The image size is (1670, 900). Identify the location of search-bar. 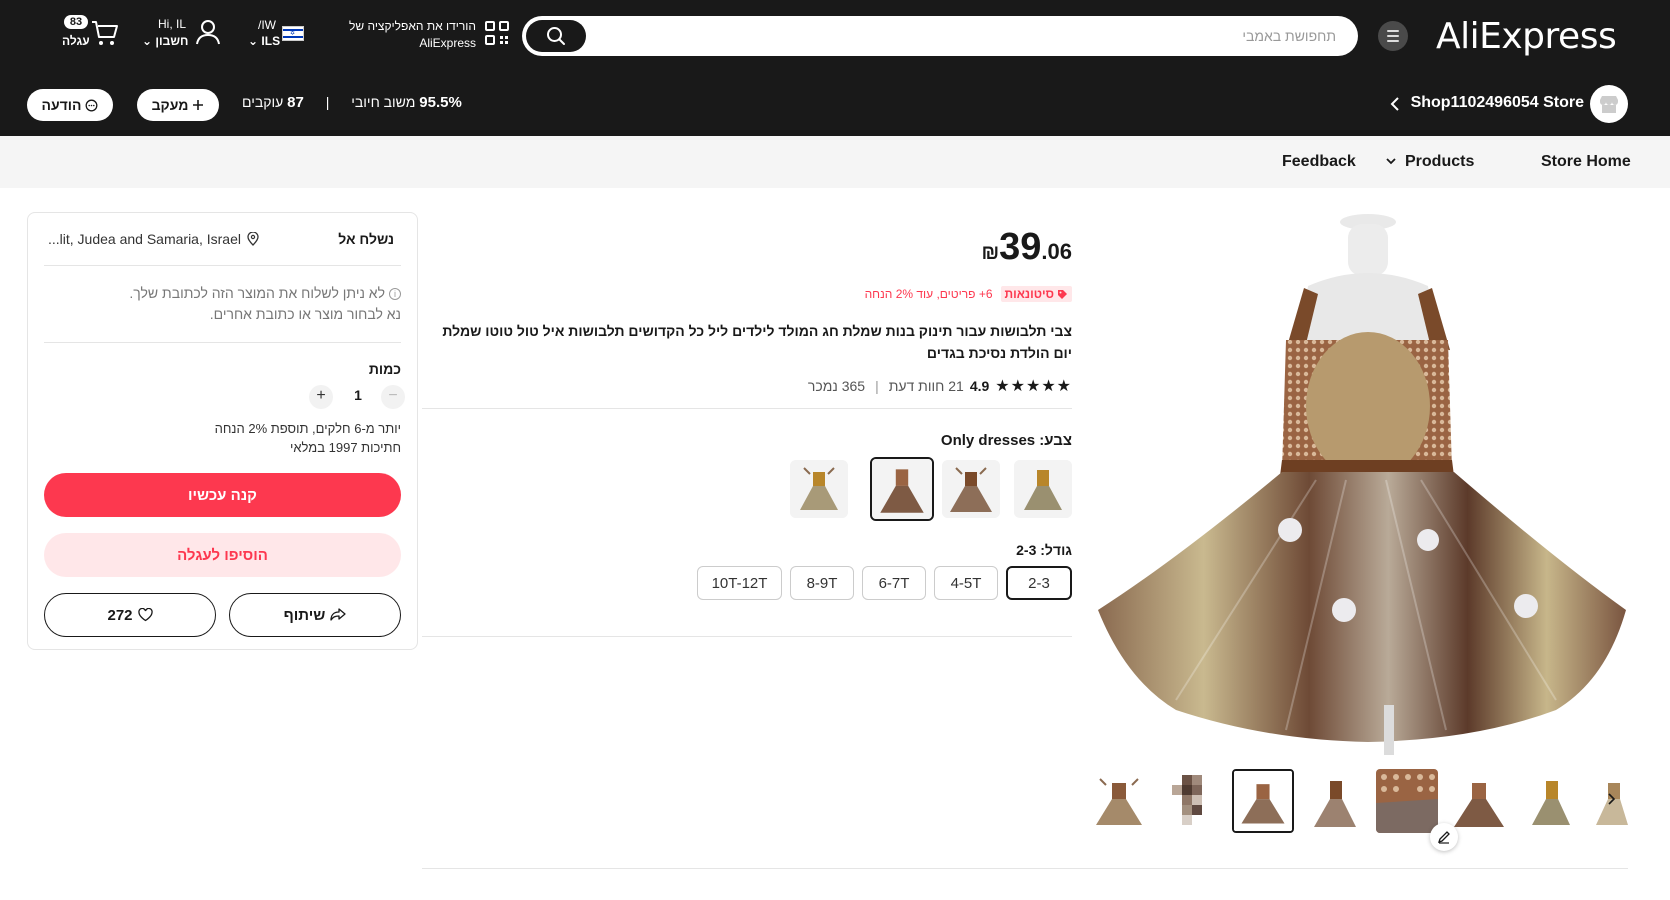
(940, 36).